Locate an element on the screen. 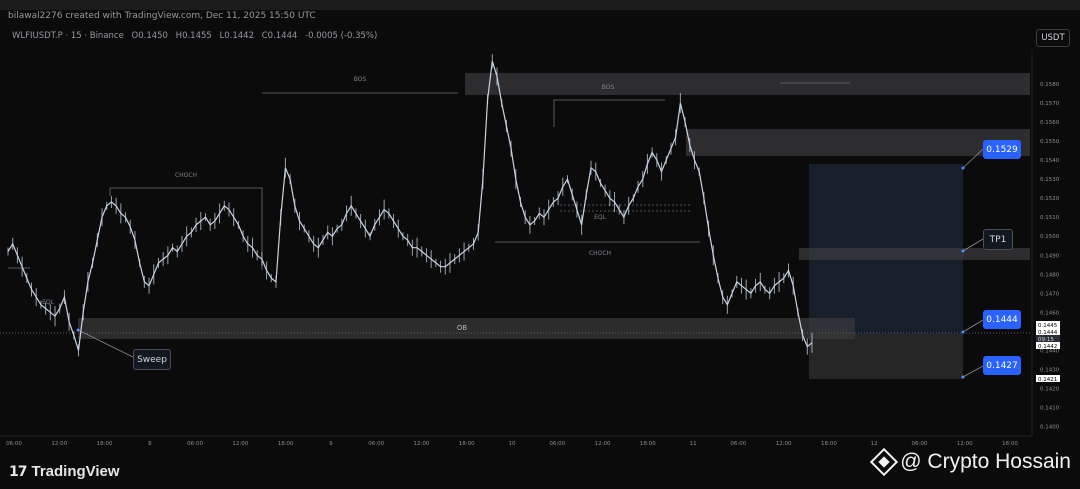 The height and width of the screenshot is (489, 1080). y-tick-label: 0.1480 is located at coordinates (1050, 275).